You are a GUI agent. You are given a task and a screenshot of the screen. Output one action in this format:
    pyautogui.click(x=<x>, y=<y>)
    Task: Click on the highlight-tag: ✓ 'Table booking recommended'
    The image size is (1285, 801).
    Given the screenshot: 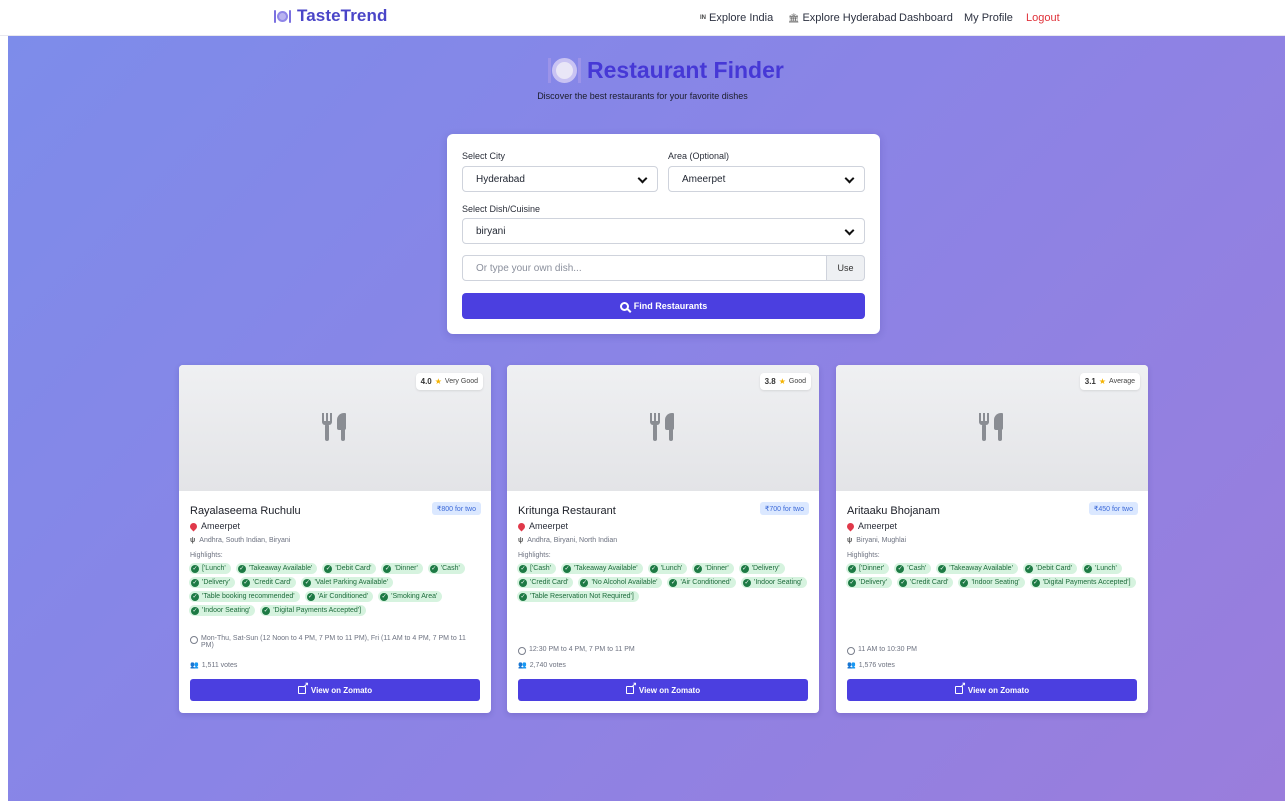 What is the action you would take?
    pyautogui.click(x=244, y=596)
    